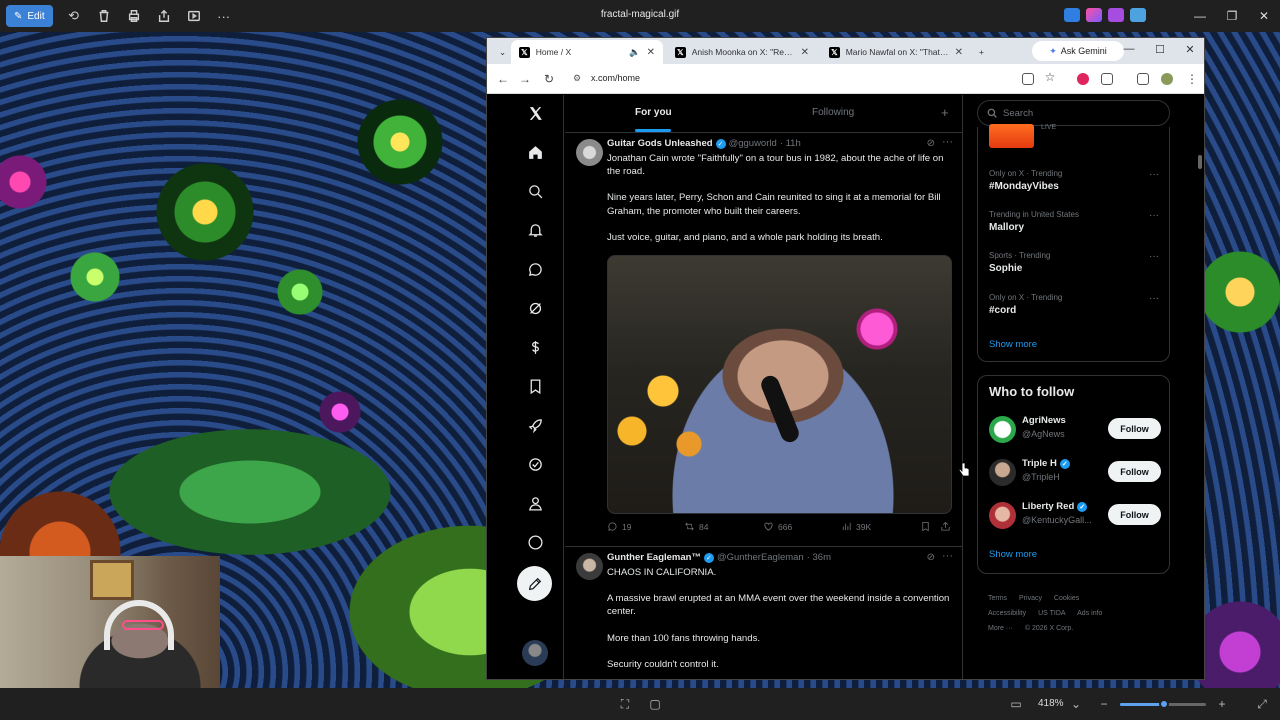  Describe the element at coordinates (753, 143) in the screenshot. I see `post-author-handle: @gguworld` at that location.